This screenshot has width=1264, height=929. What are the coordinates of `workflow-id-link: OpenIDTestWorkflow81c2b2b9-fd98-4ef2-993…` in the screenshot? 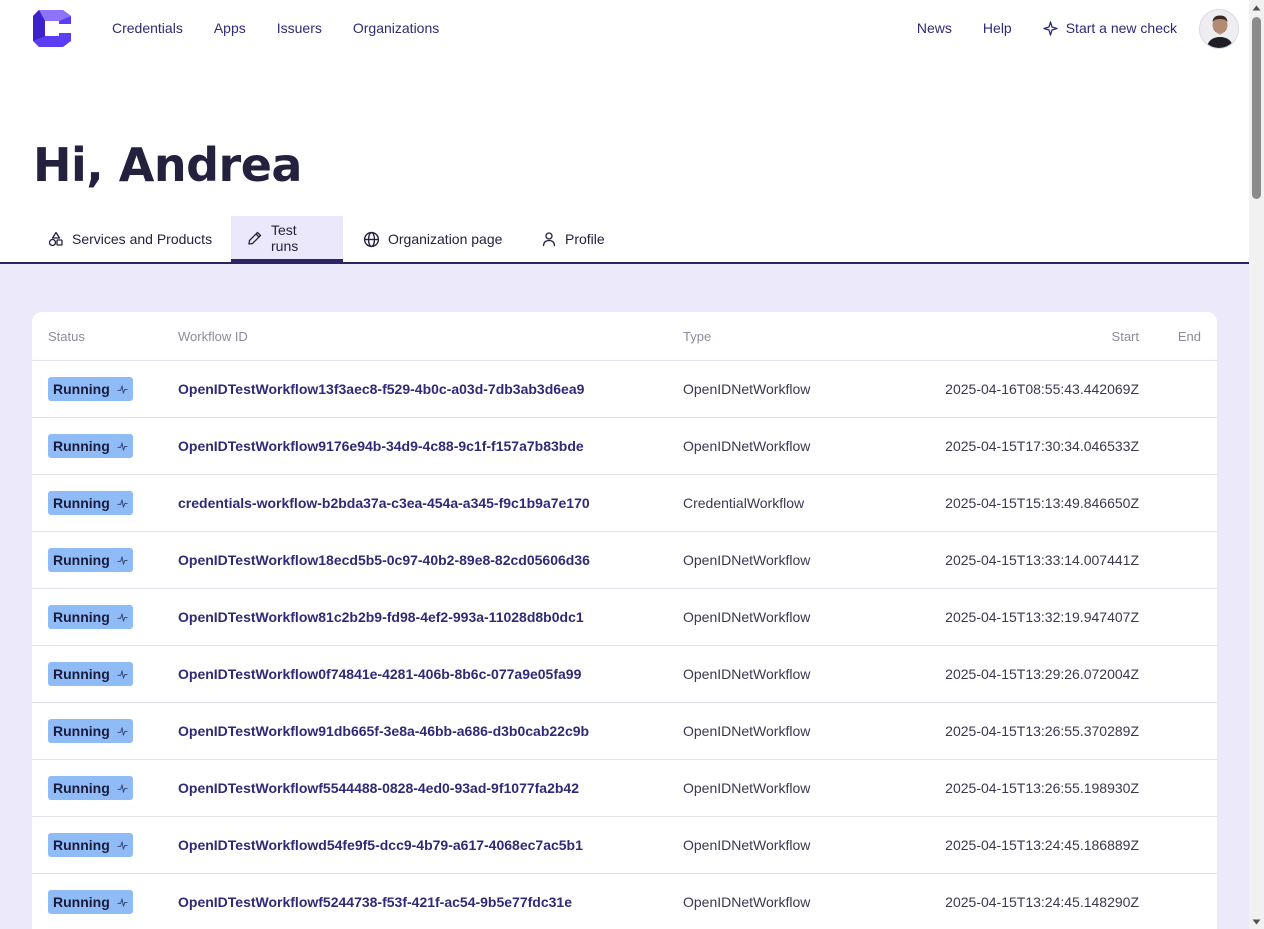 It's located at (381, 617).